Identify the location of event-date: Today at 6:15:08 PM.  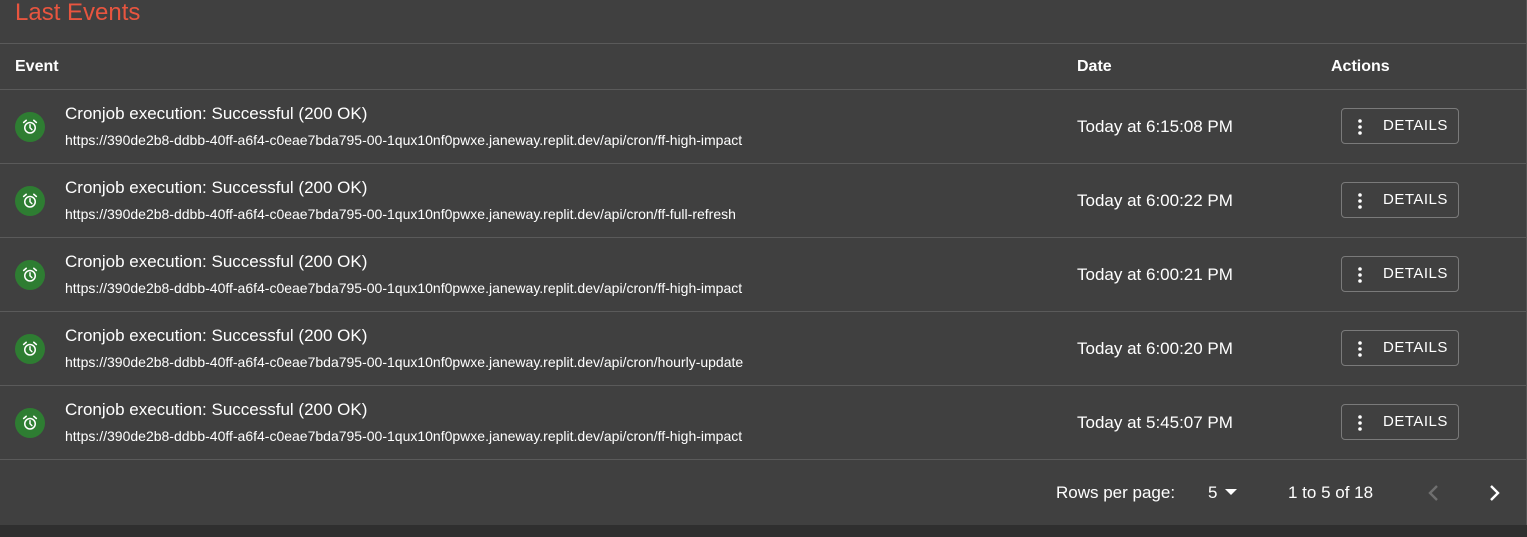
(1155, 126).